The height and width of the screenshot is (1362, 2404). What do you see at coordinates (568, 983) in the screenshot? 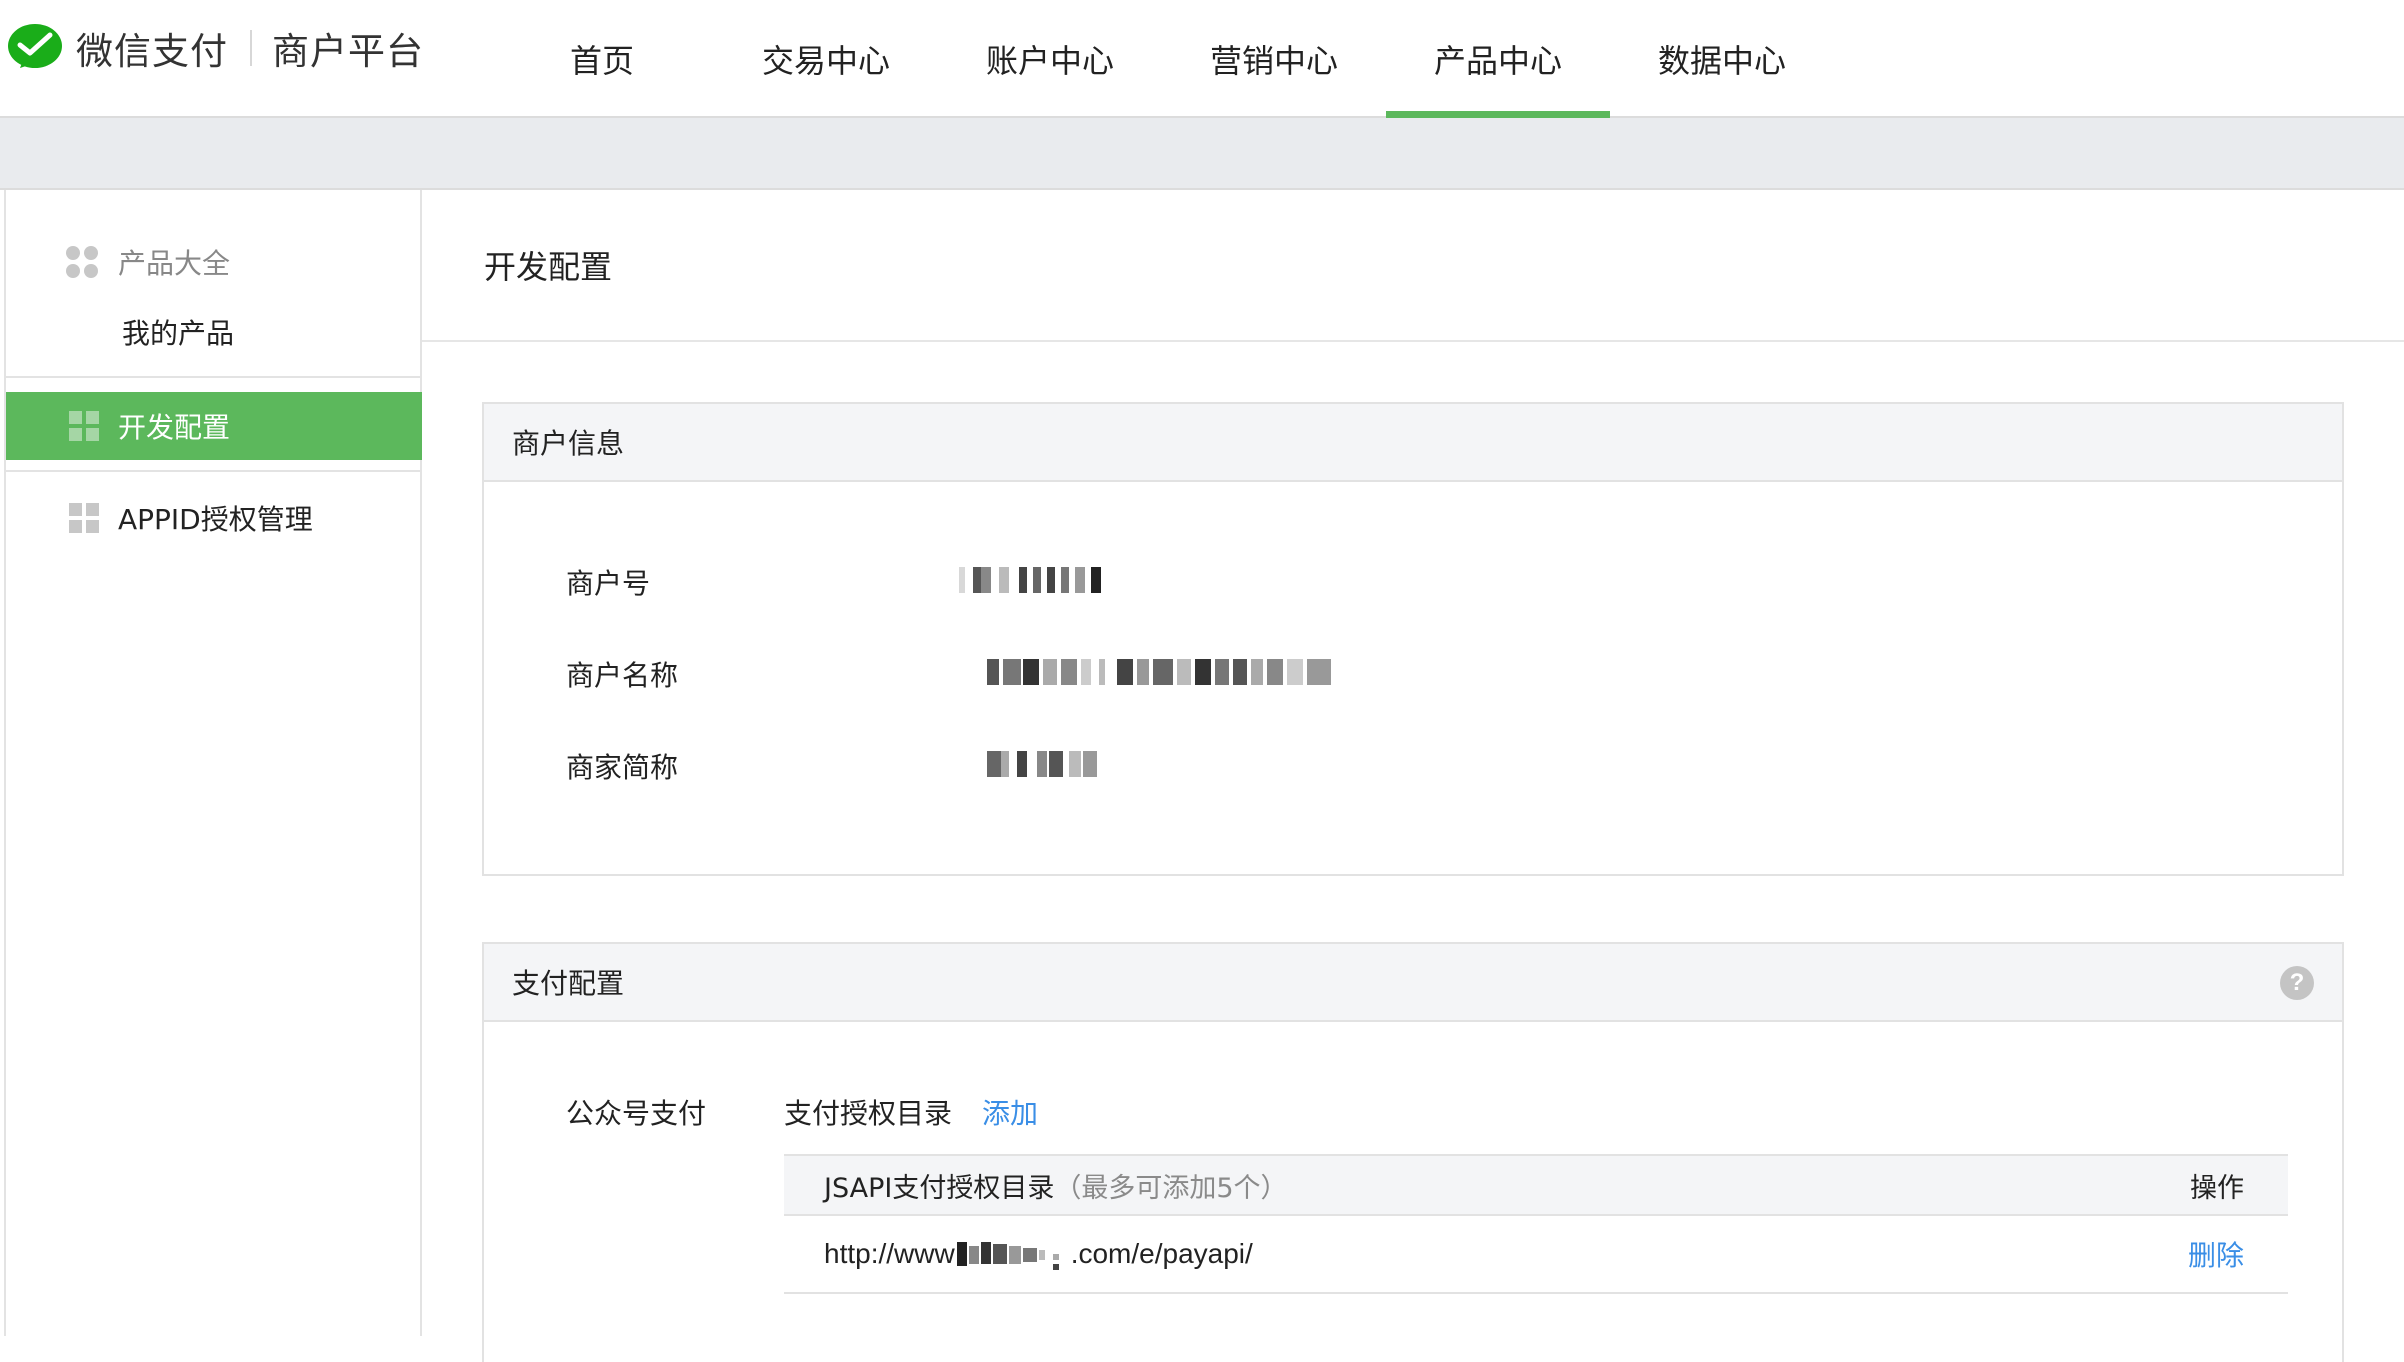
I see `panel-title: 支付配置` at bounding box center [568, 983].